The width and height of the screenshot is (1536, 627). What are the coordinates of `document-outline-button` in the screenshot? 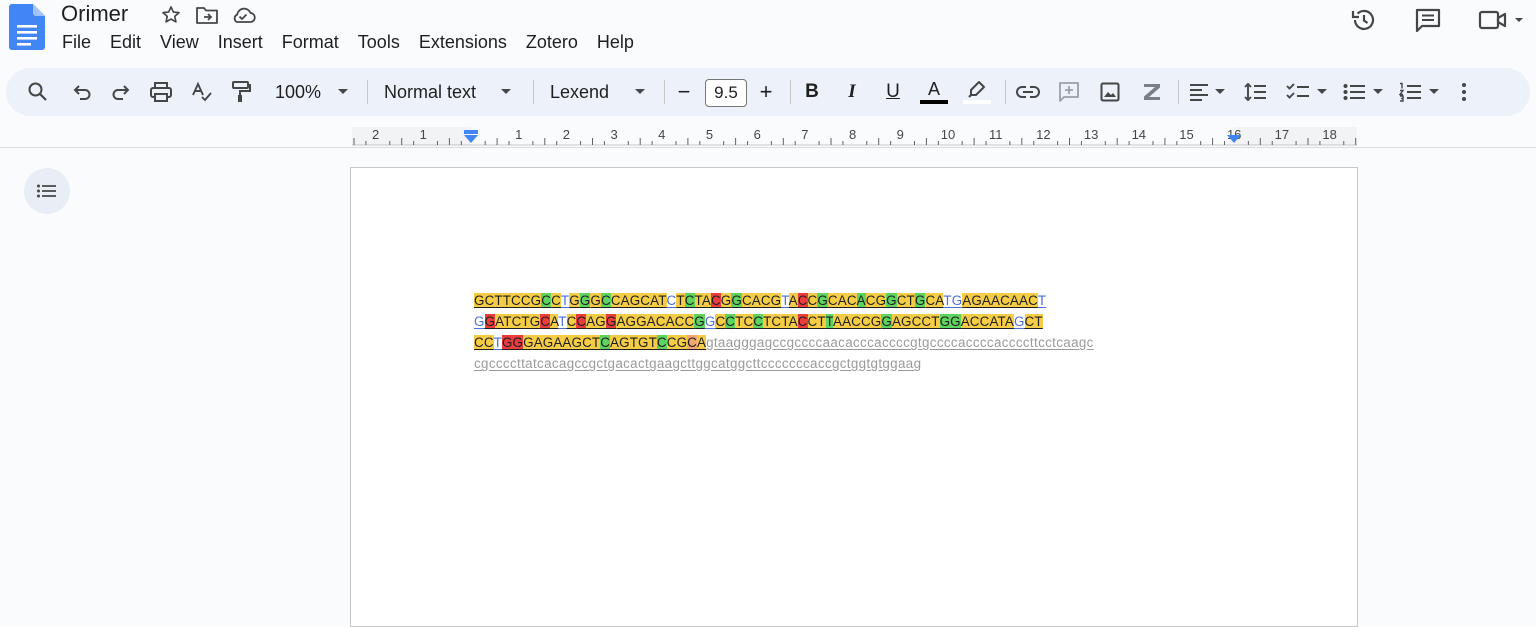 It's located at (47, 191).